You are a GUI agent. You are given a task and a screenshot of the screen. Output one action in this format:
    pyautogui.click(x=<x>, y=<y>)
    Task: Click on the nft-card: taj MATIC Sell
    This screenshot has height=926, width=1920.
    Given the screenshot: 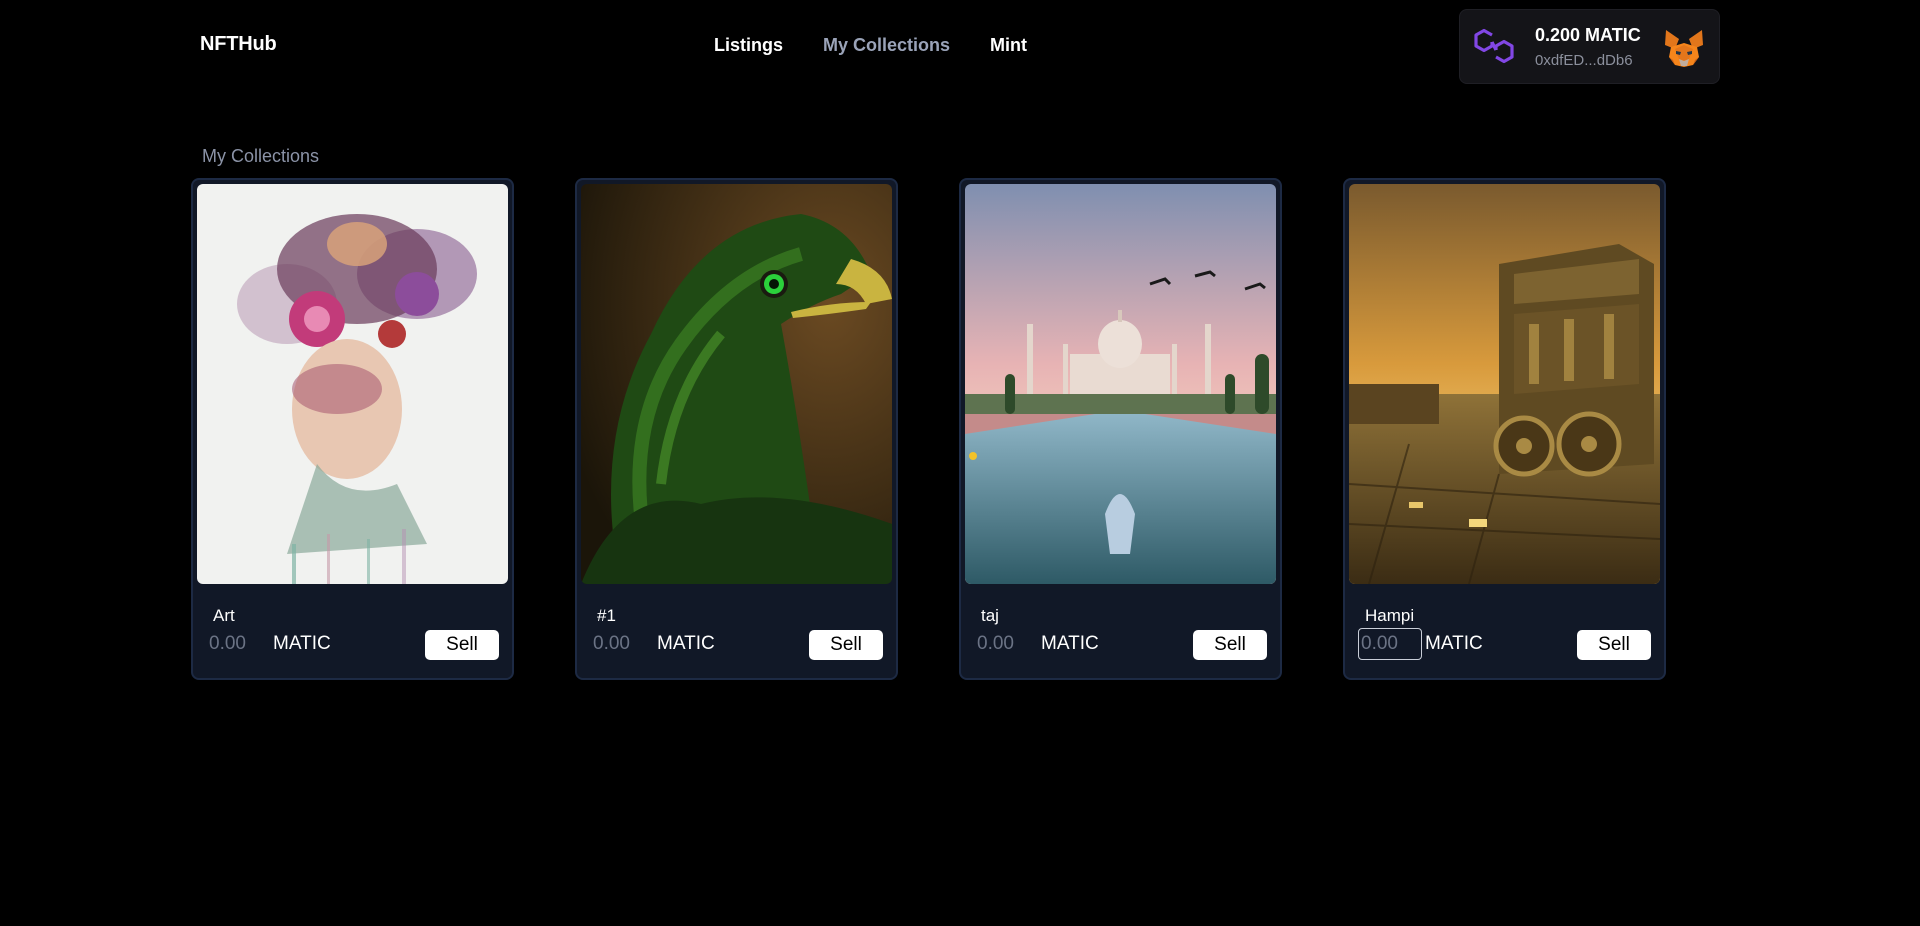 What is the action you would take?
    pyautogui.click(x=1120, y=429)
    